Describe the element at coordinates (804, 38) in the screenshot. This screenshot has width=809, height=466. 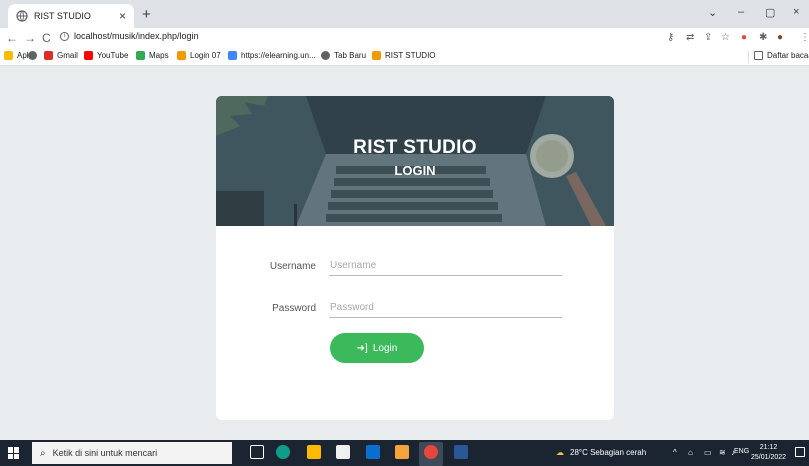
I see `menu-icon: ⋮` at that location.